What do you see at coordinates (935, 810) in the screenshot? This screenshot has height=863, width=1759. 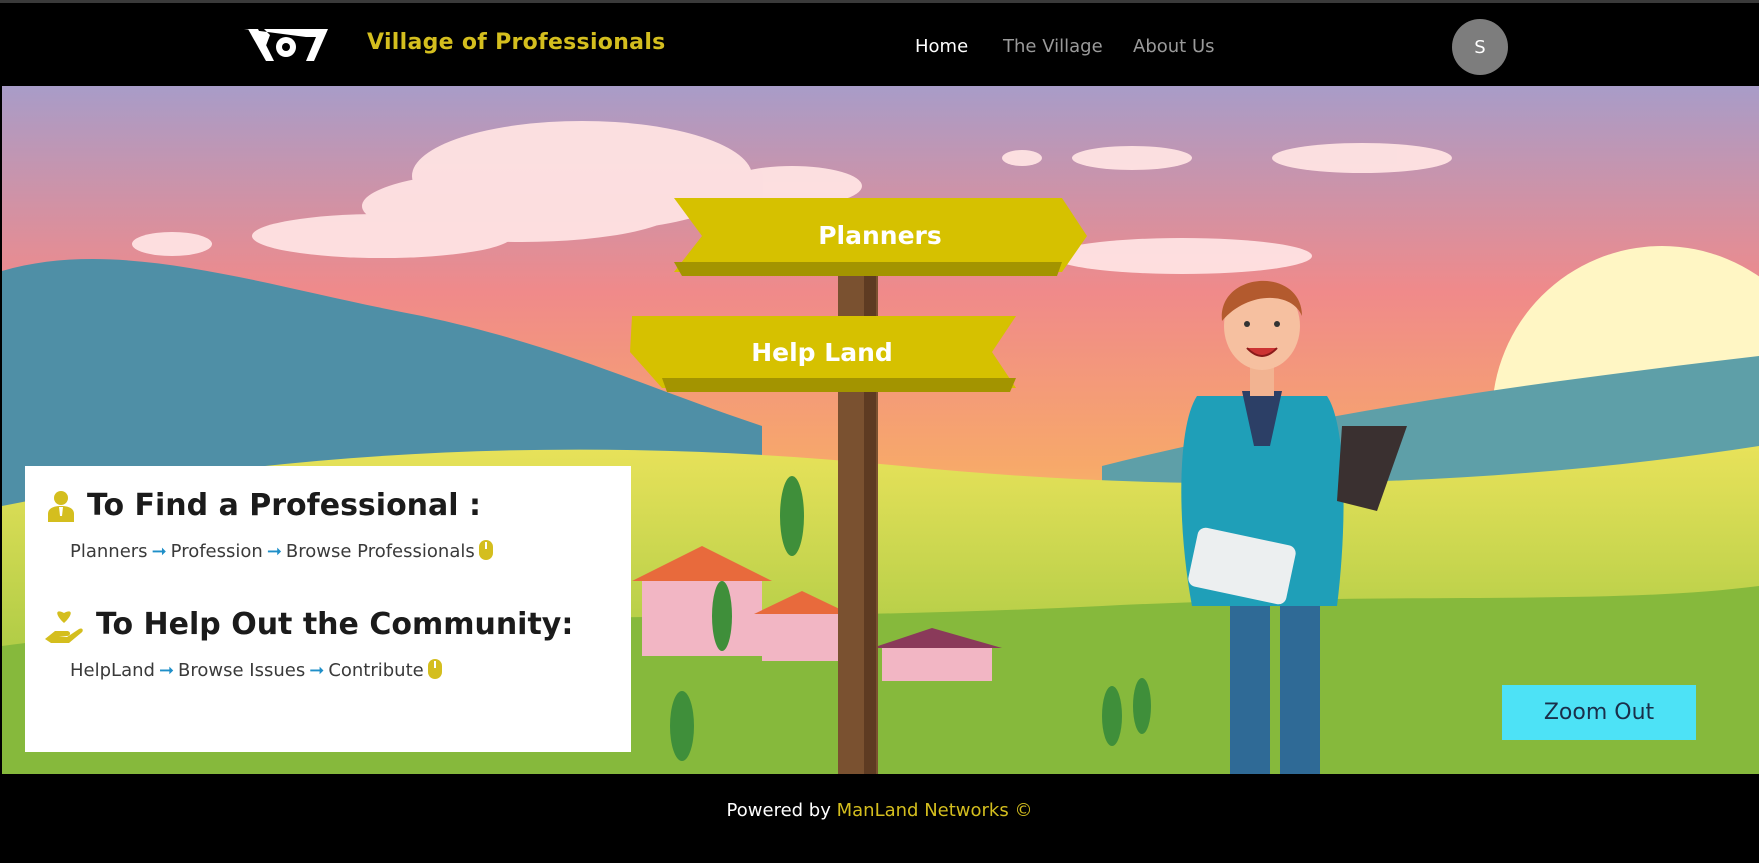 I see `company-link: ManLand Networks ©` at bounding box center [935, 810].